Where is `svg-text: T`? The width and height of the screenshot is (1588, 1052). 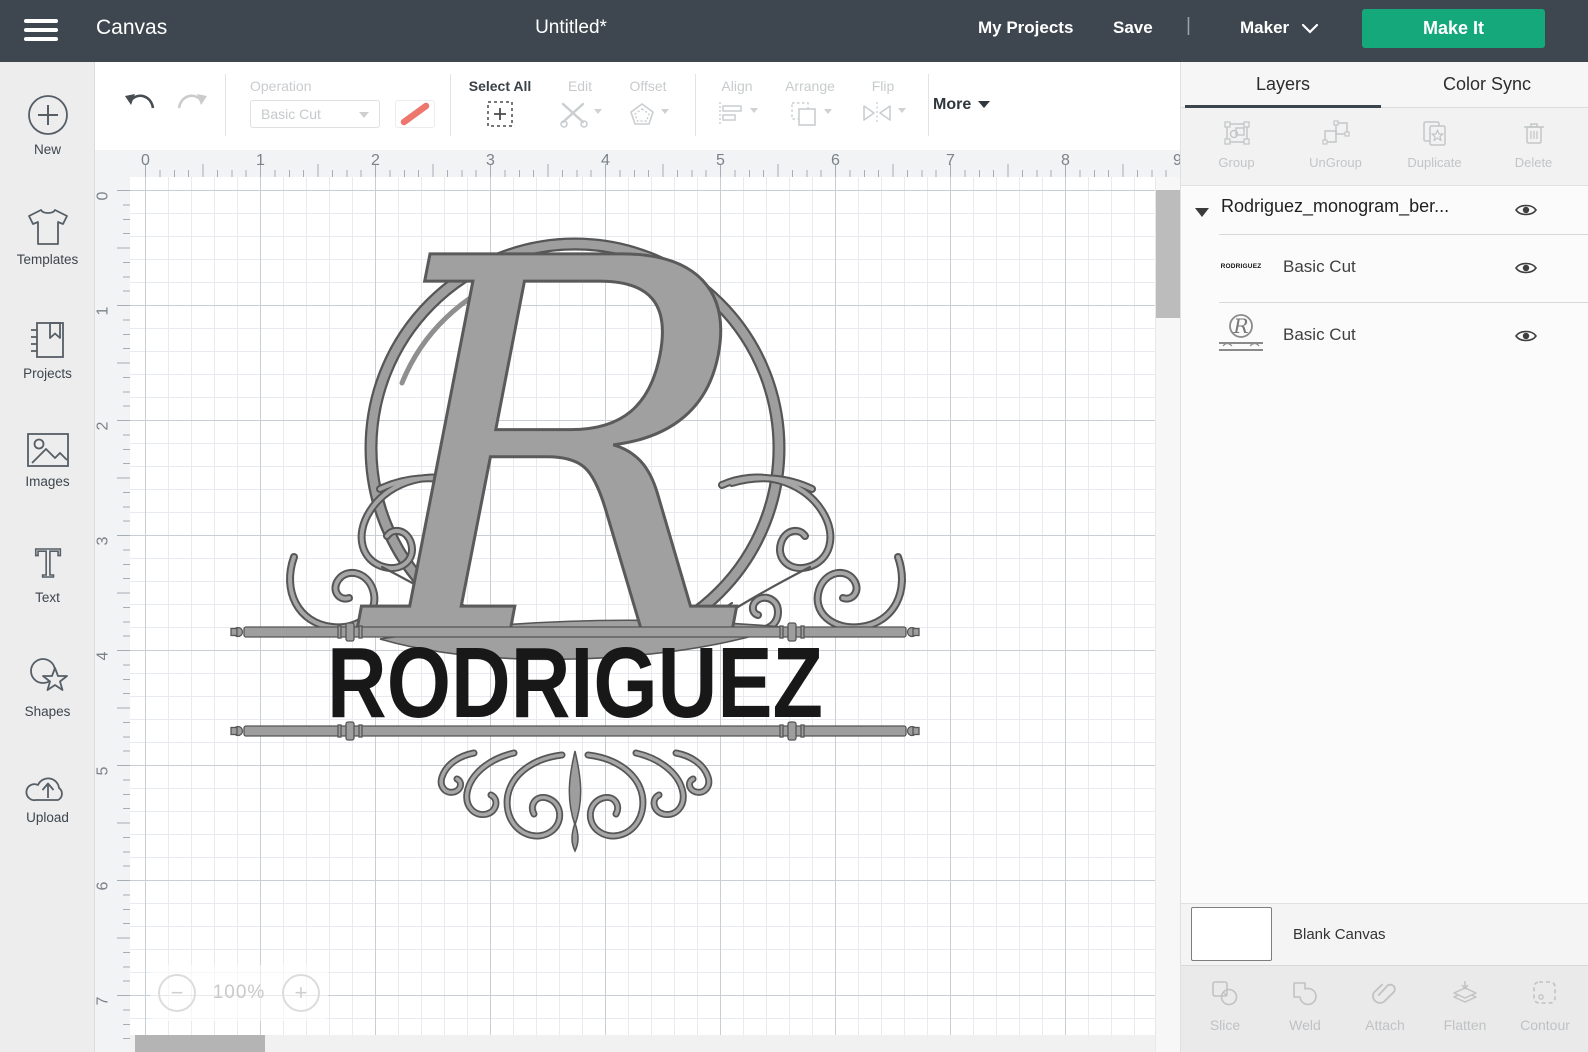
svg-text: T is located at coordinates (47, 564).